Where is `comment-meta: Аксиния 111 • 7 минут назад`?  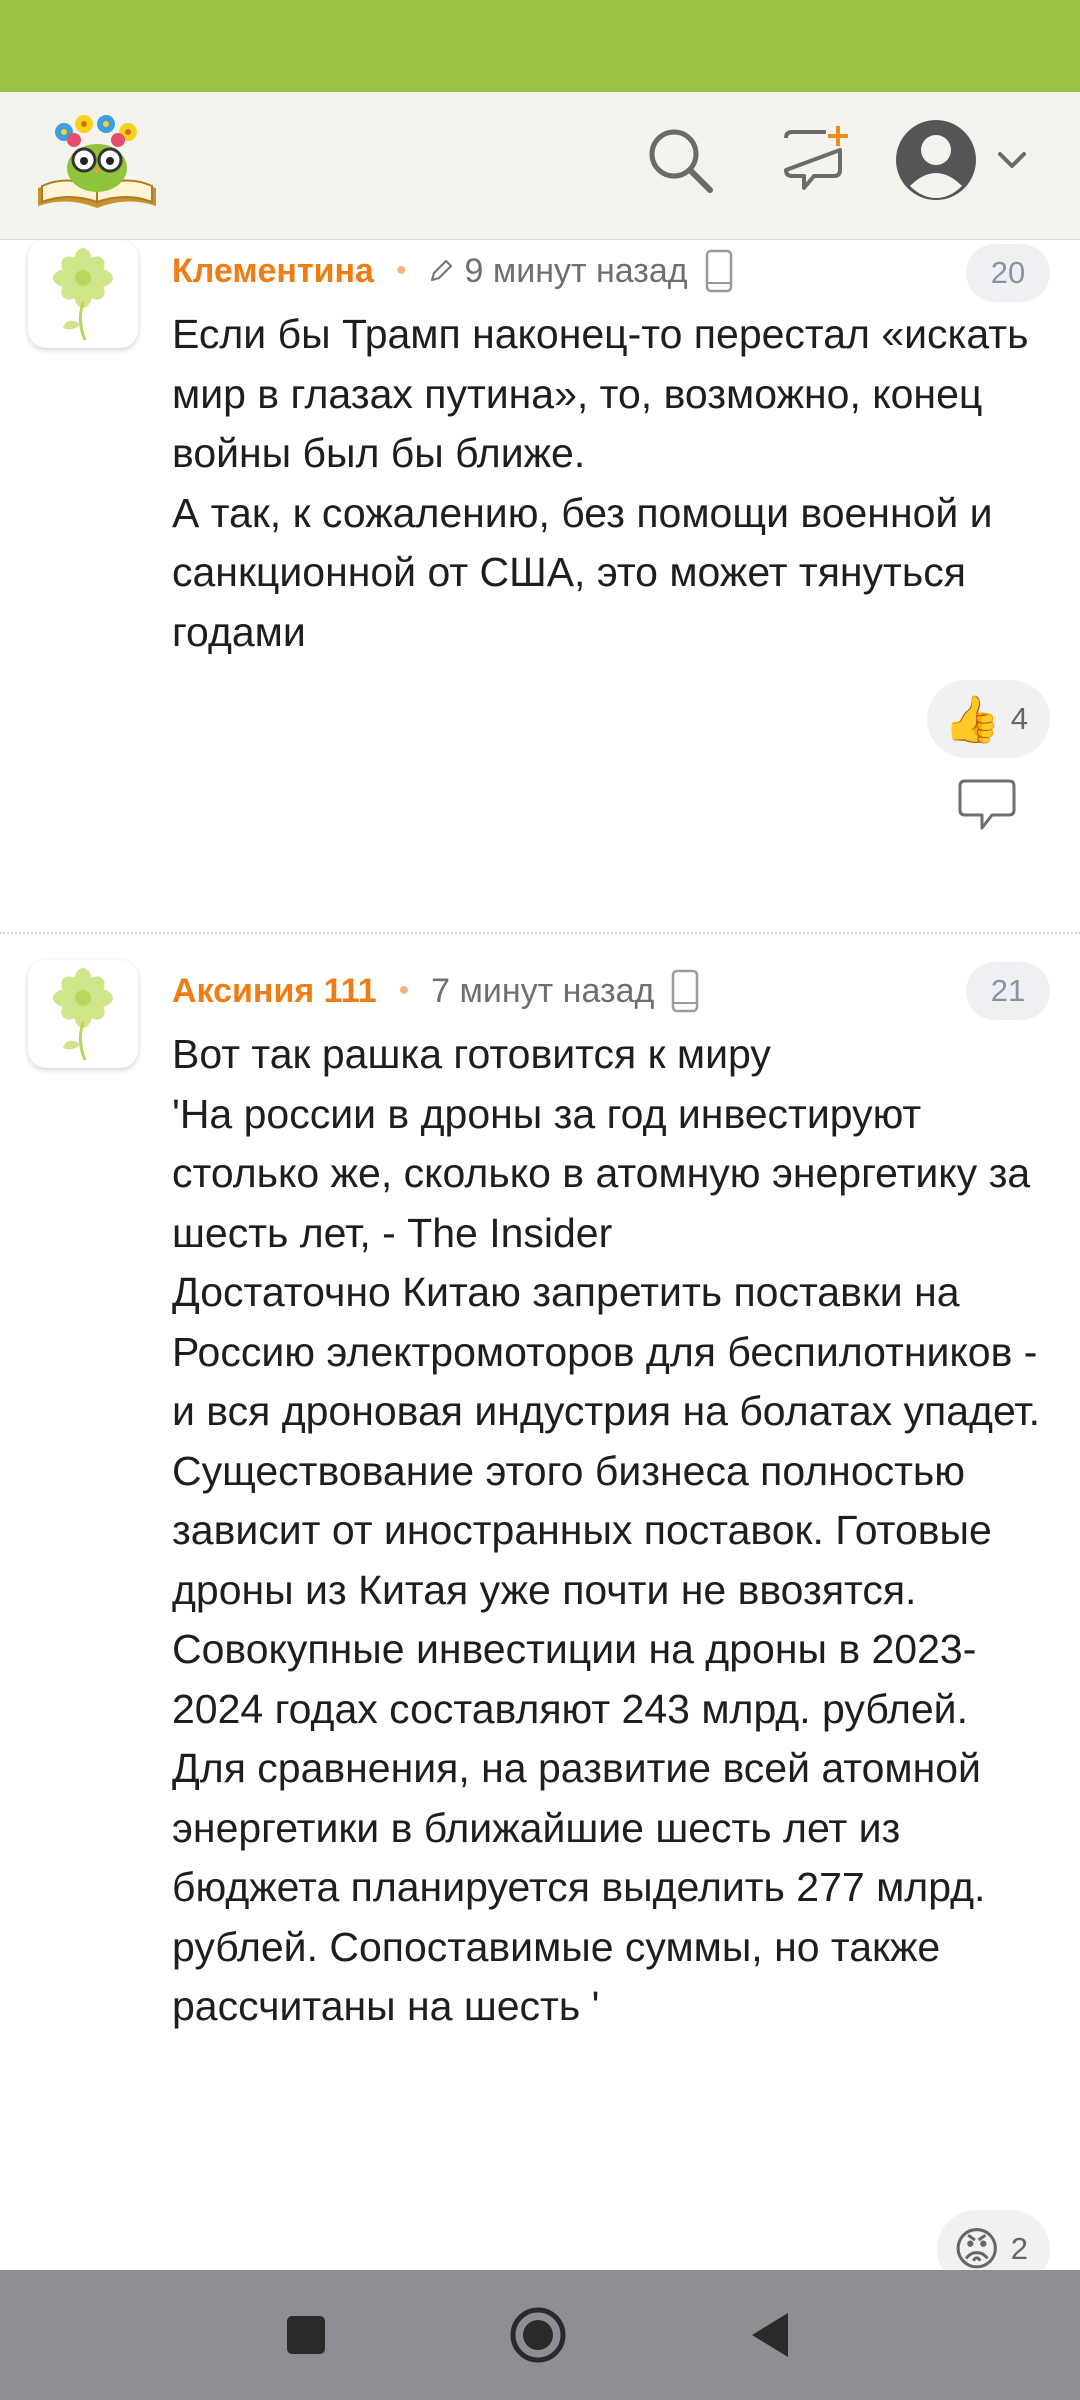 comment-meta: Аксиния 111 • 7 минут назад is located at coordinates (436, 991).